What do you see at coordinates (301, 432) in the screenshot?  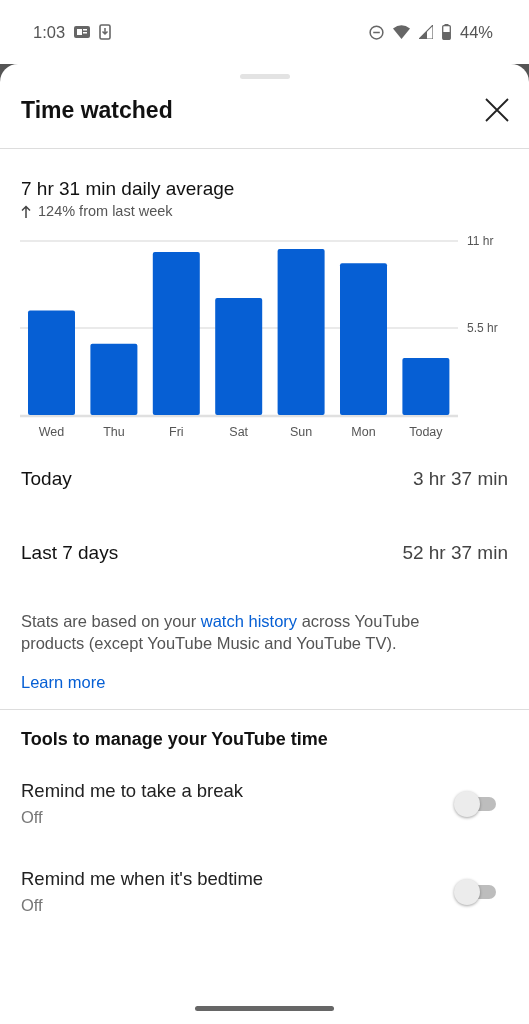 I see `axis-label: Sun` at bounding box center [301, 432].